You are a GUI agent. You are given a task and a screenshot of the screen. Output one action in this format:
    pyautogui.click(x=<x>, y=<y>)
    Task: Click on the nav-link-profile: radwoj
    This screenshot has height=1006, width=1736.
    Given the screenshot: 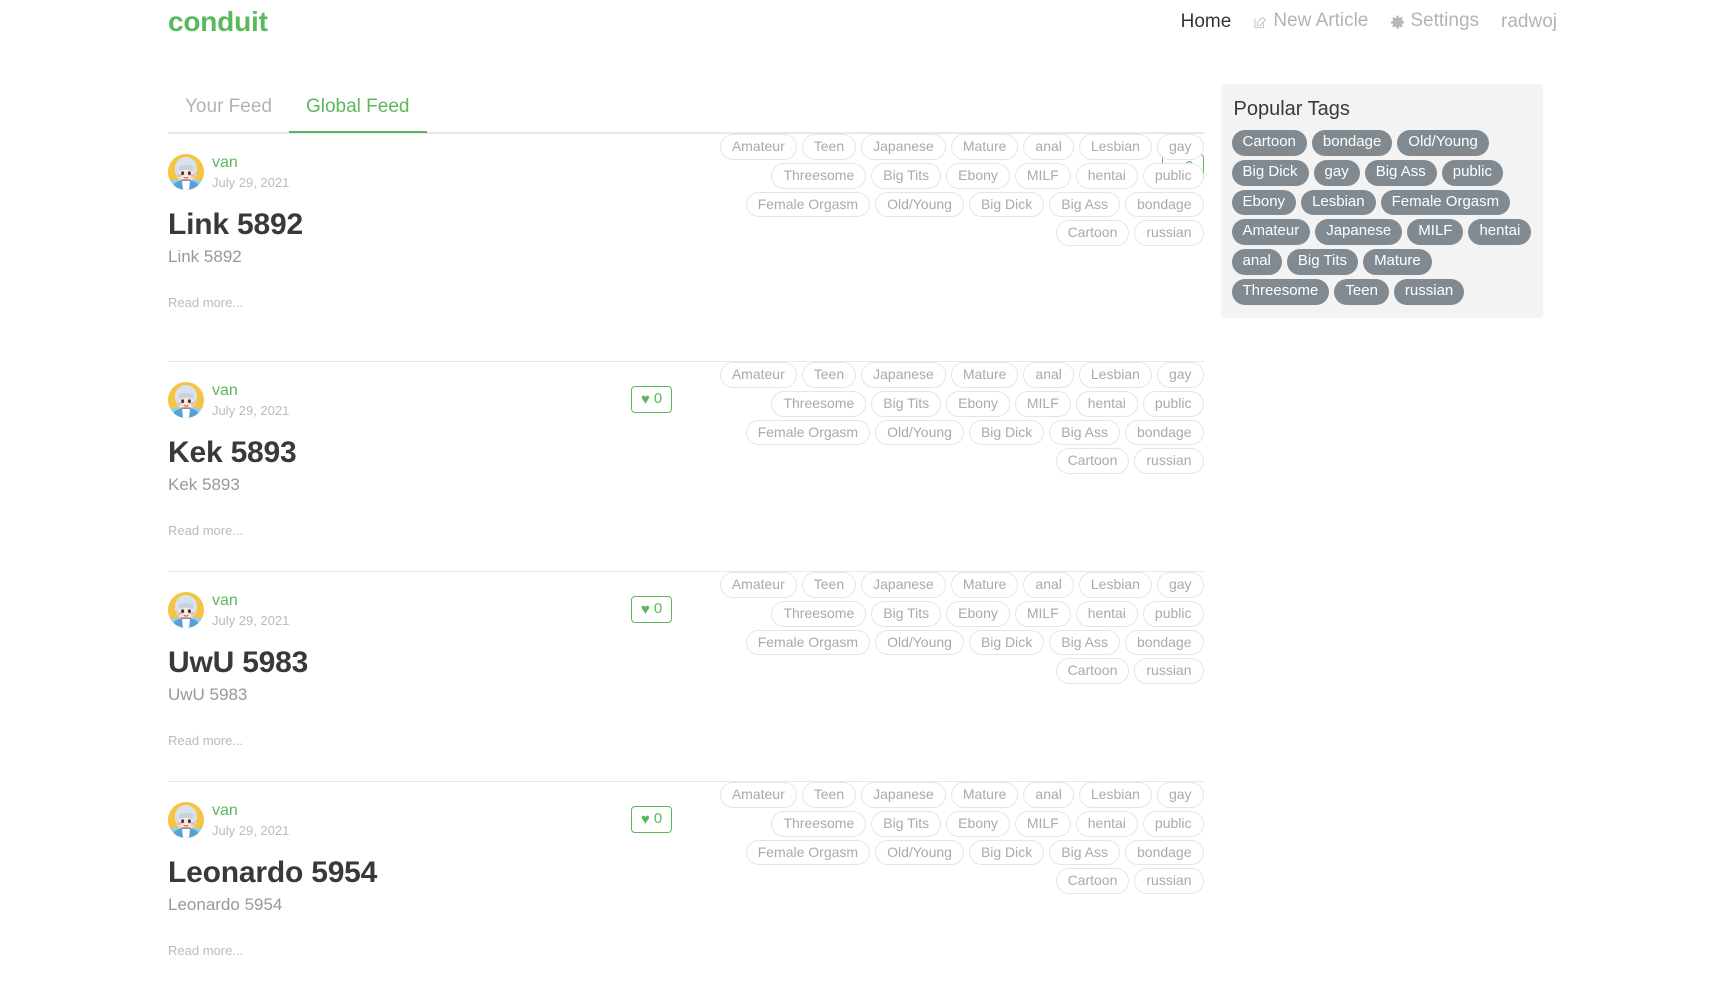 What is the action you would take?
    pyautogui.click(x=1529, y=21)
    